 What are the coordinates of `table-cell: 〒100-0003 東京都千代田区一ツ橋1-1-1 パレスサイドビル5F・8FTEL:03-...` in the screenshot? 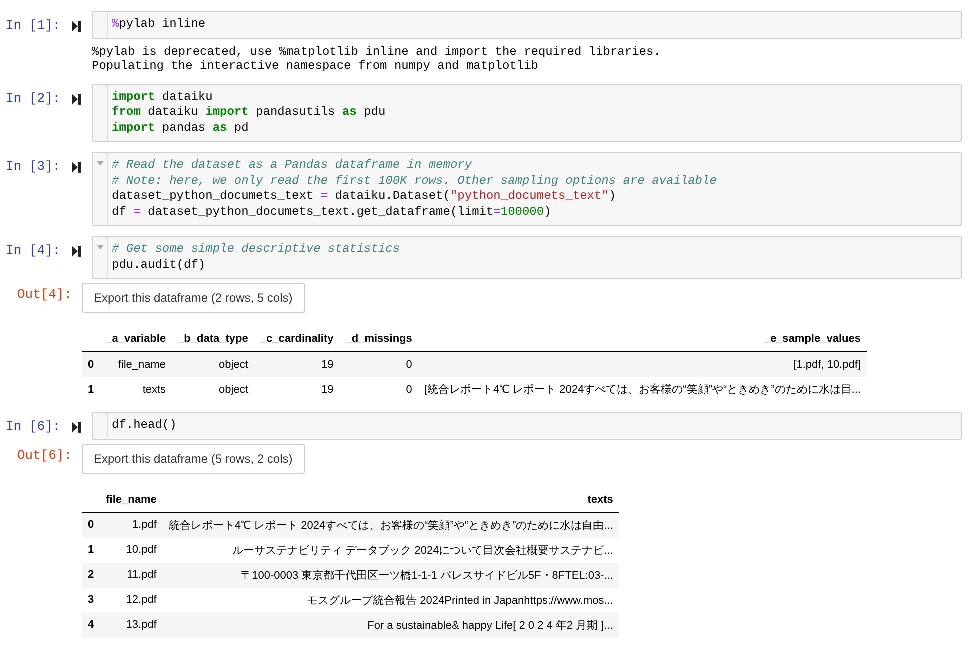 It's located at (427, 576).